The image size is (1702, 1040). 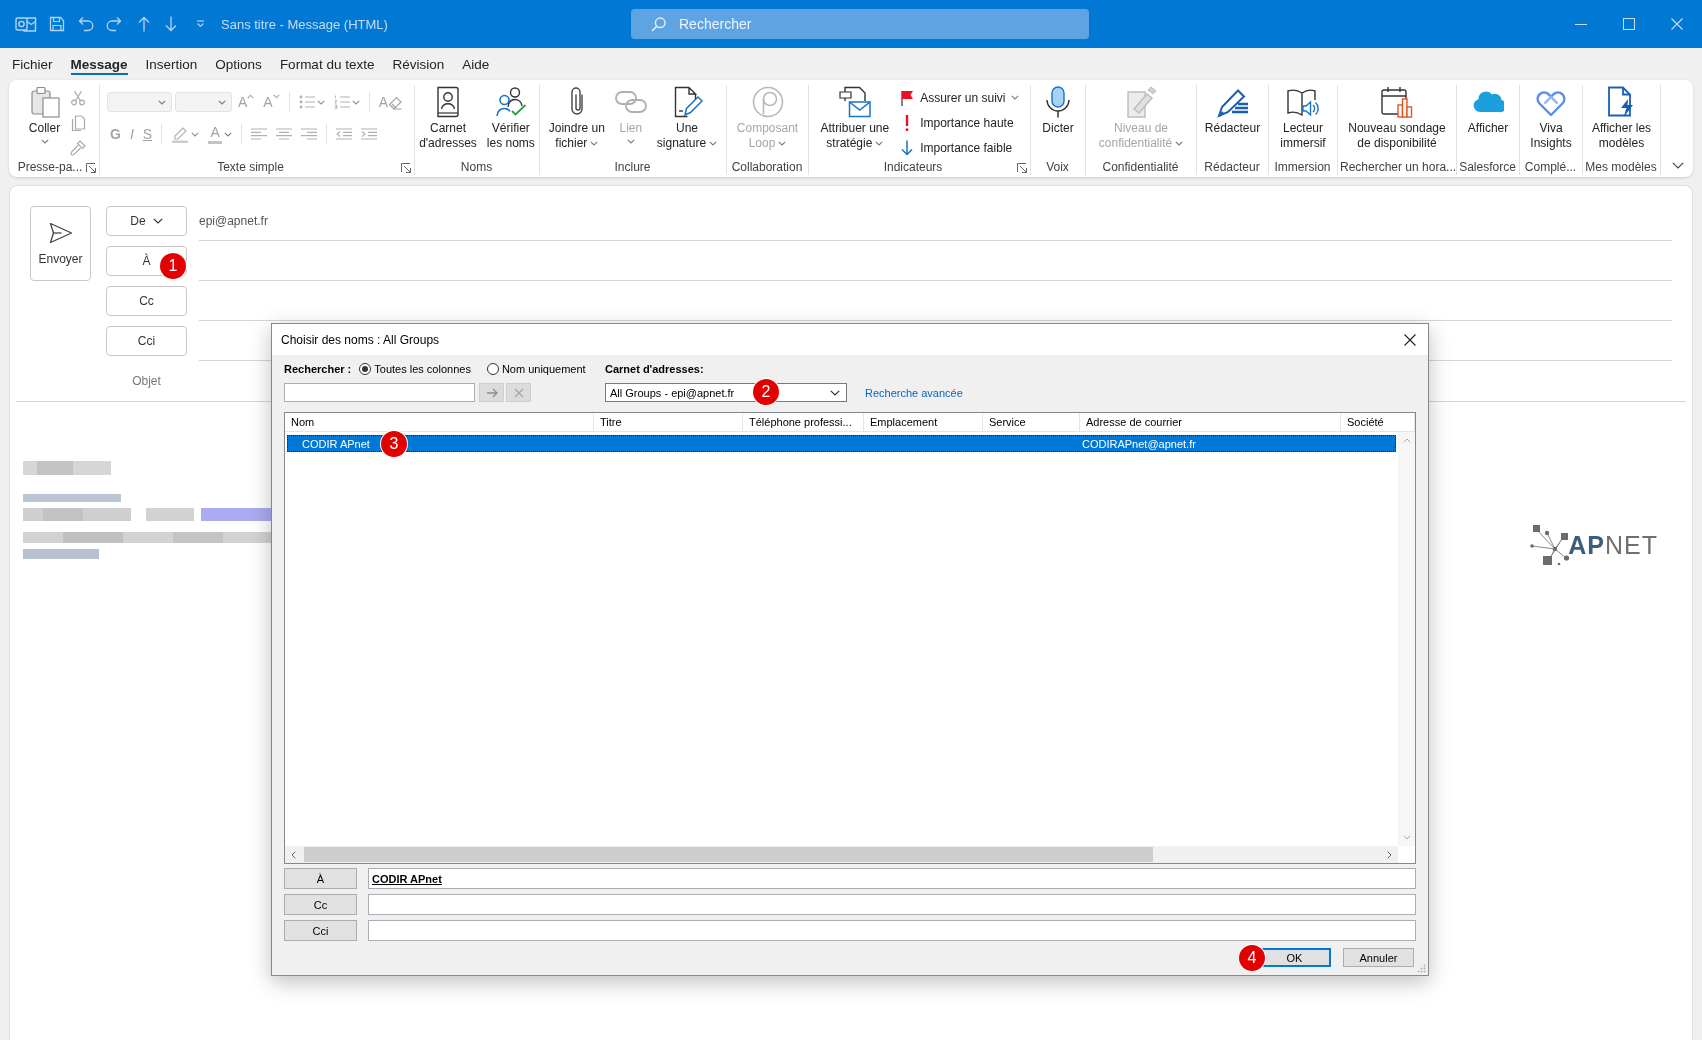 I want to click on advanced-search-link: Recherche avancée, so click(x=914, y=392).